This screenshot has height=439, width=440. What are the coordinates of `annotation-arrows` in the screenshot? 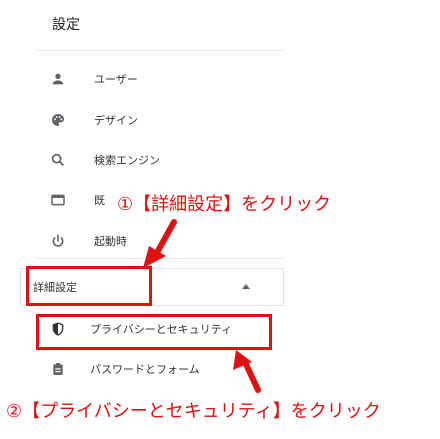 It's located at (202, 306).